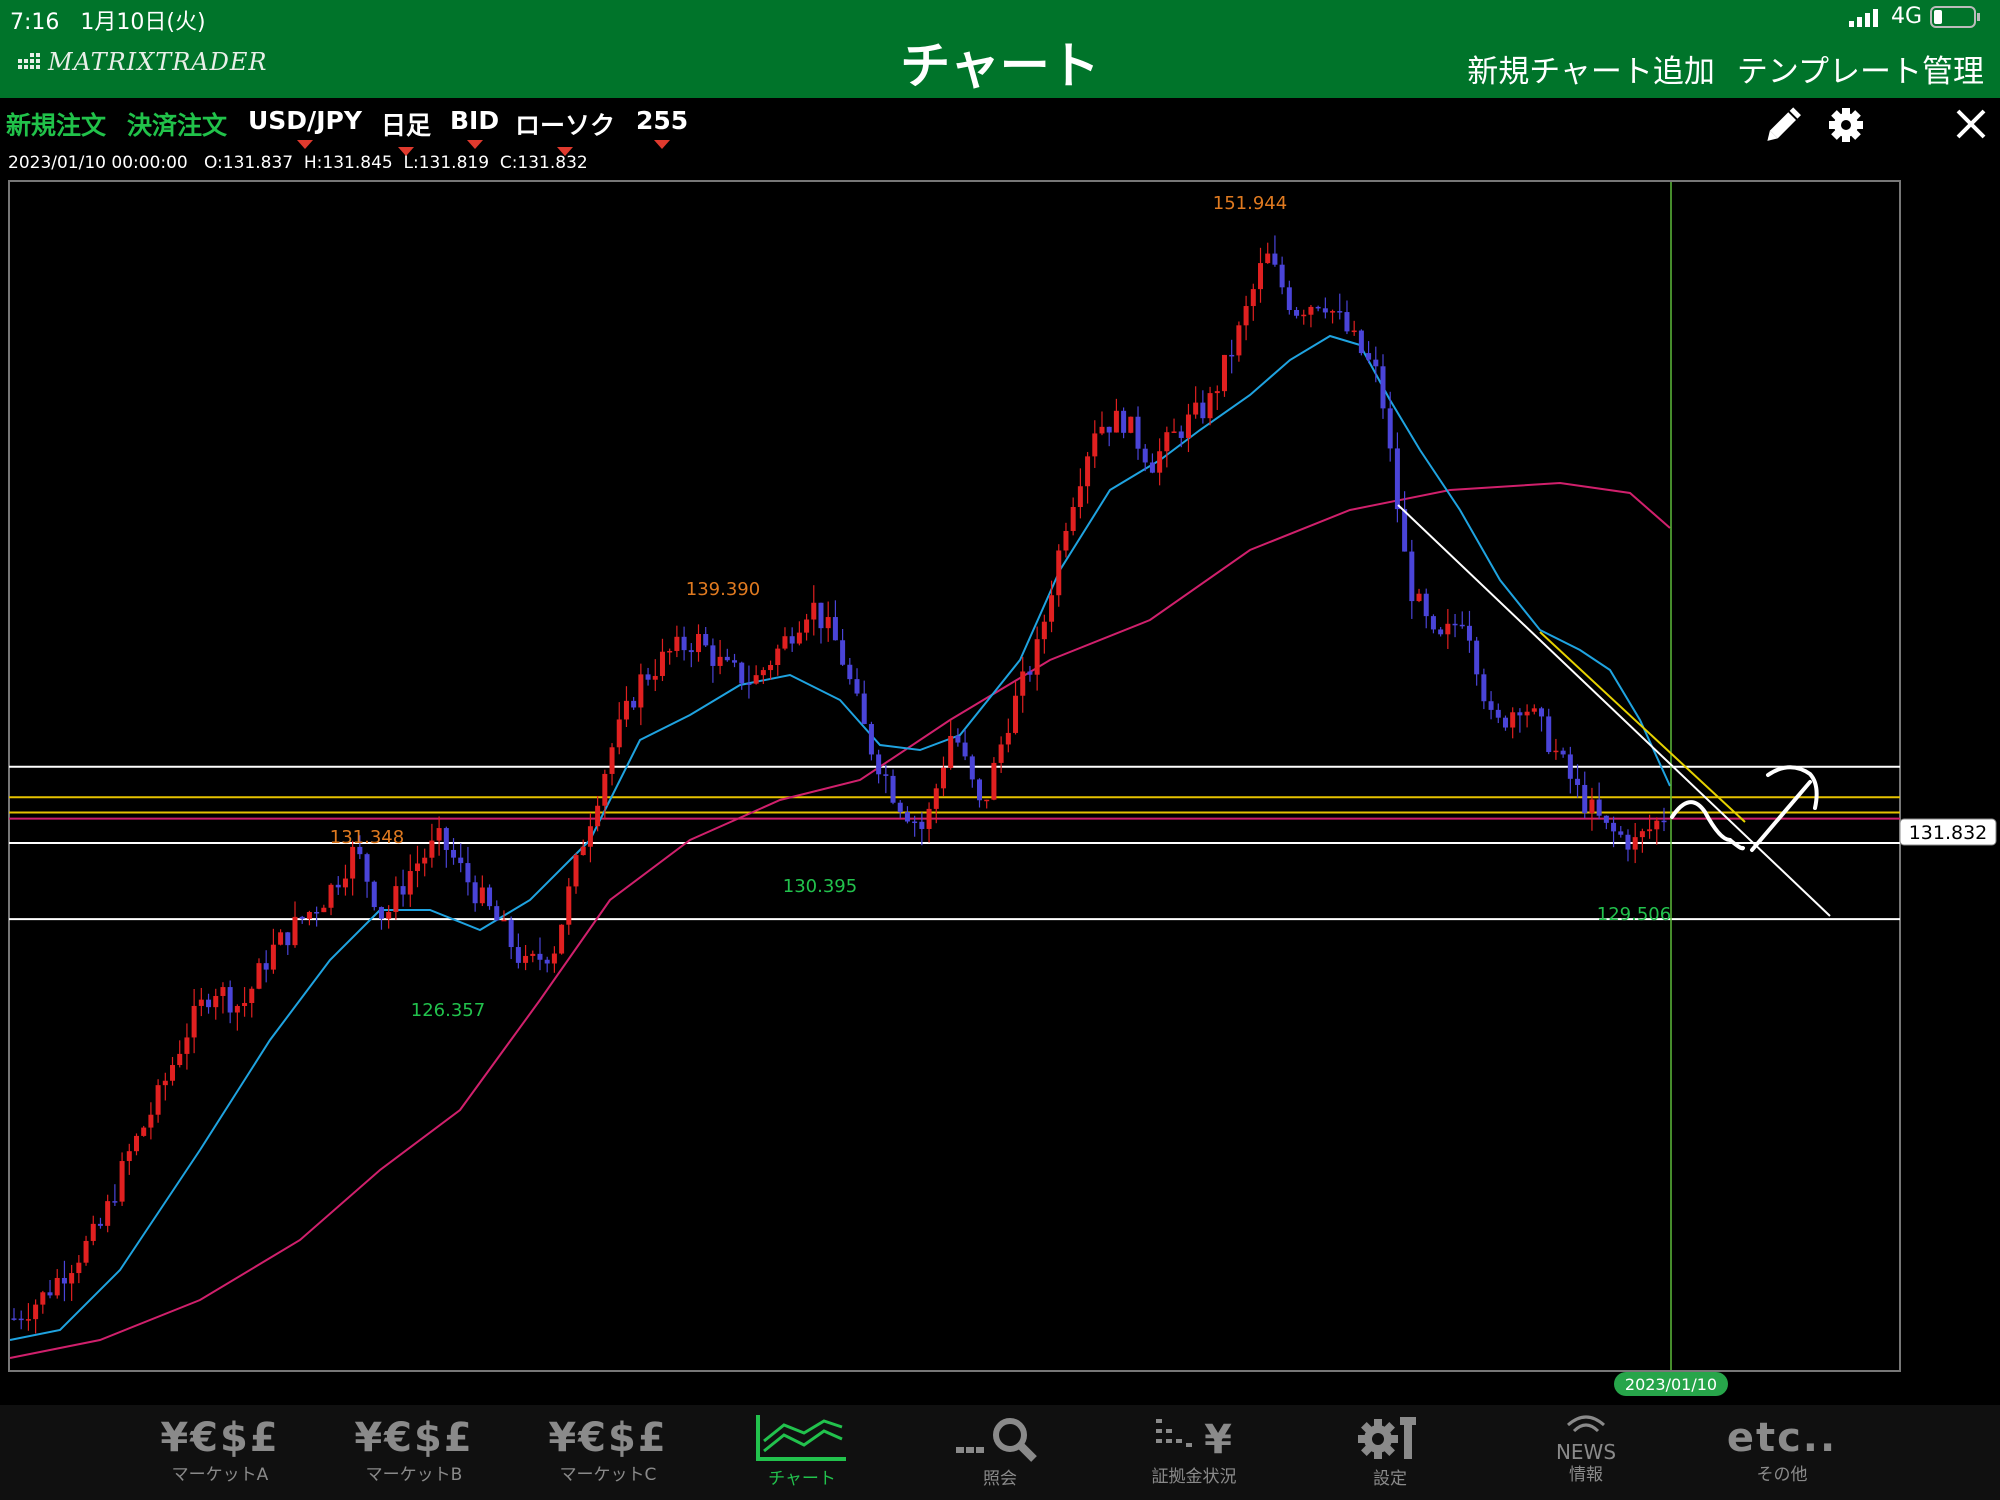 This screenshot has height=1500, width=2000. What do you see at coordinates (1390, 1479) in the screenshot?
I see `tab-label: 設定` at bounding box center [1390, 1479].